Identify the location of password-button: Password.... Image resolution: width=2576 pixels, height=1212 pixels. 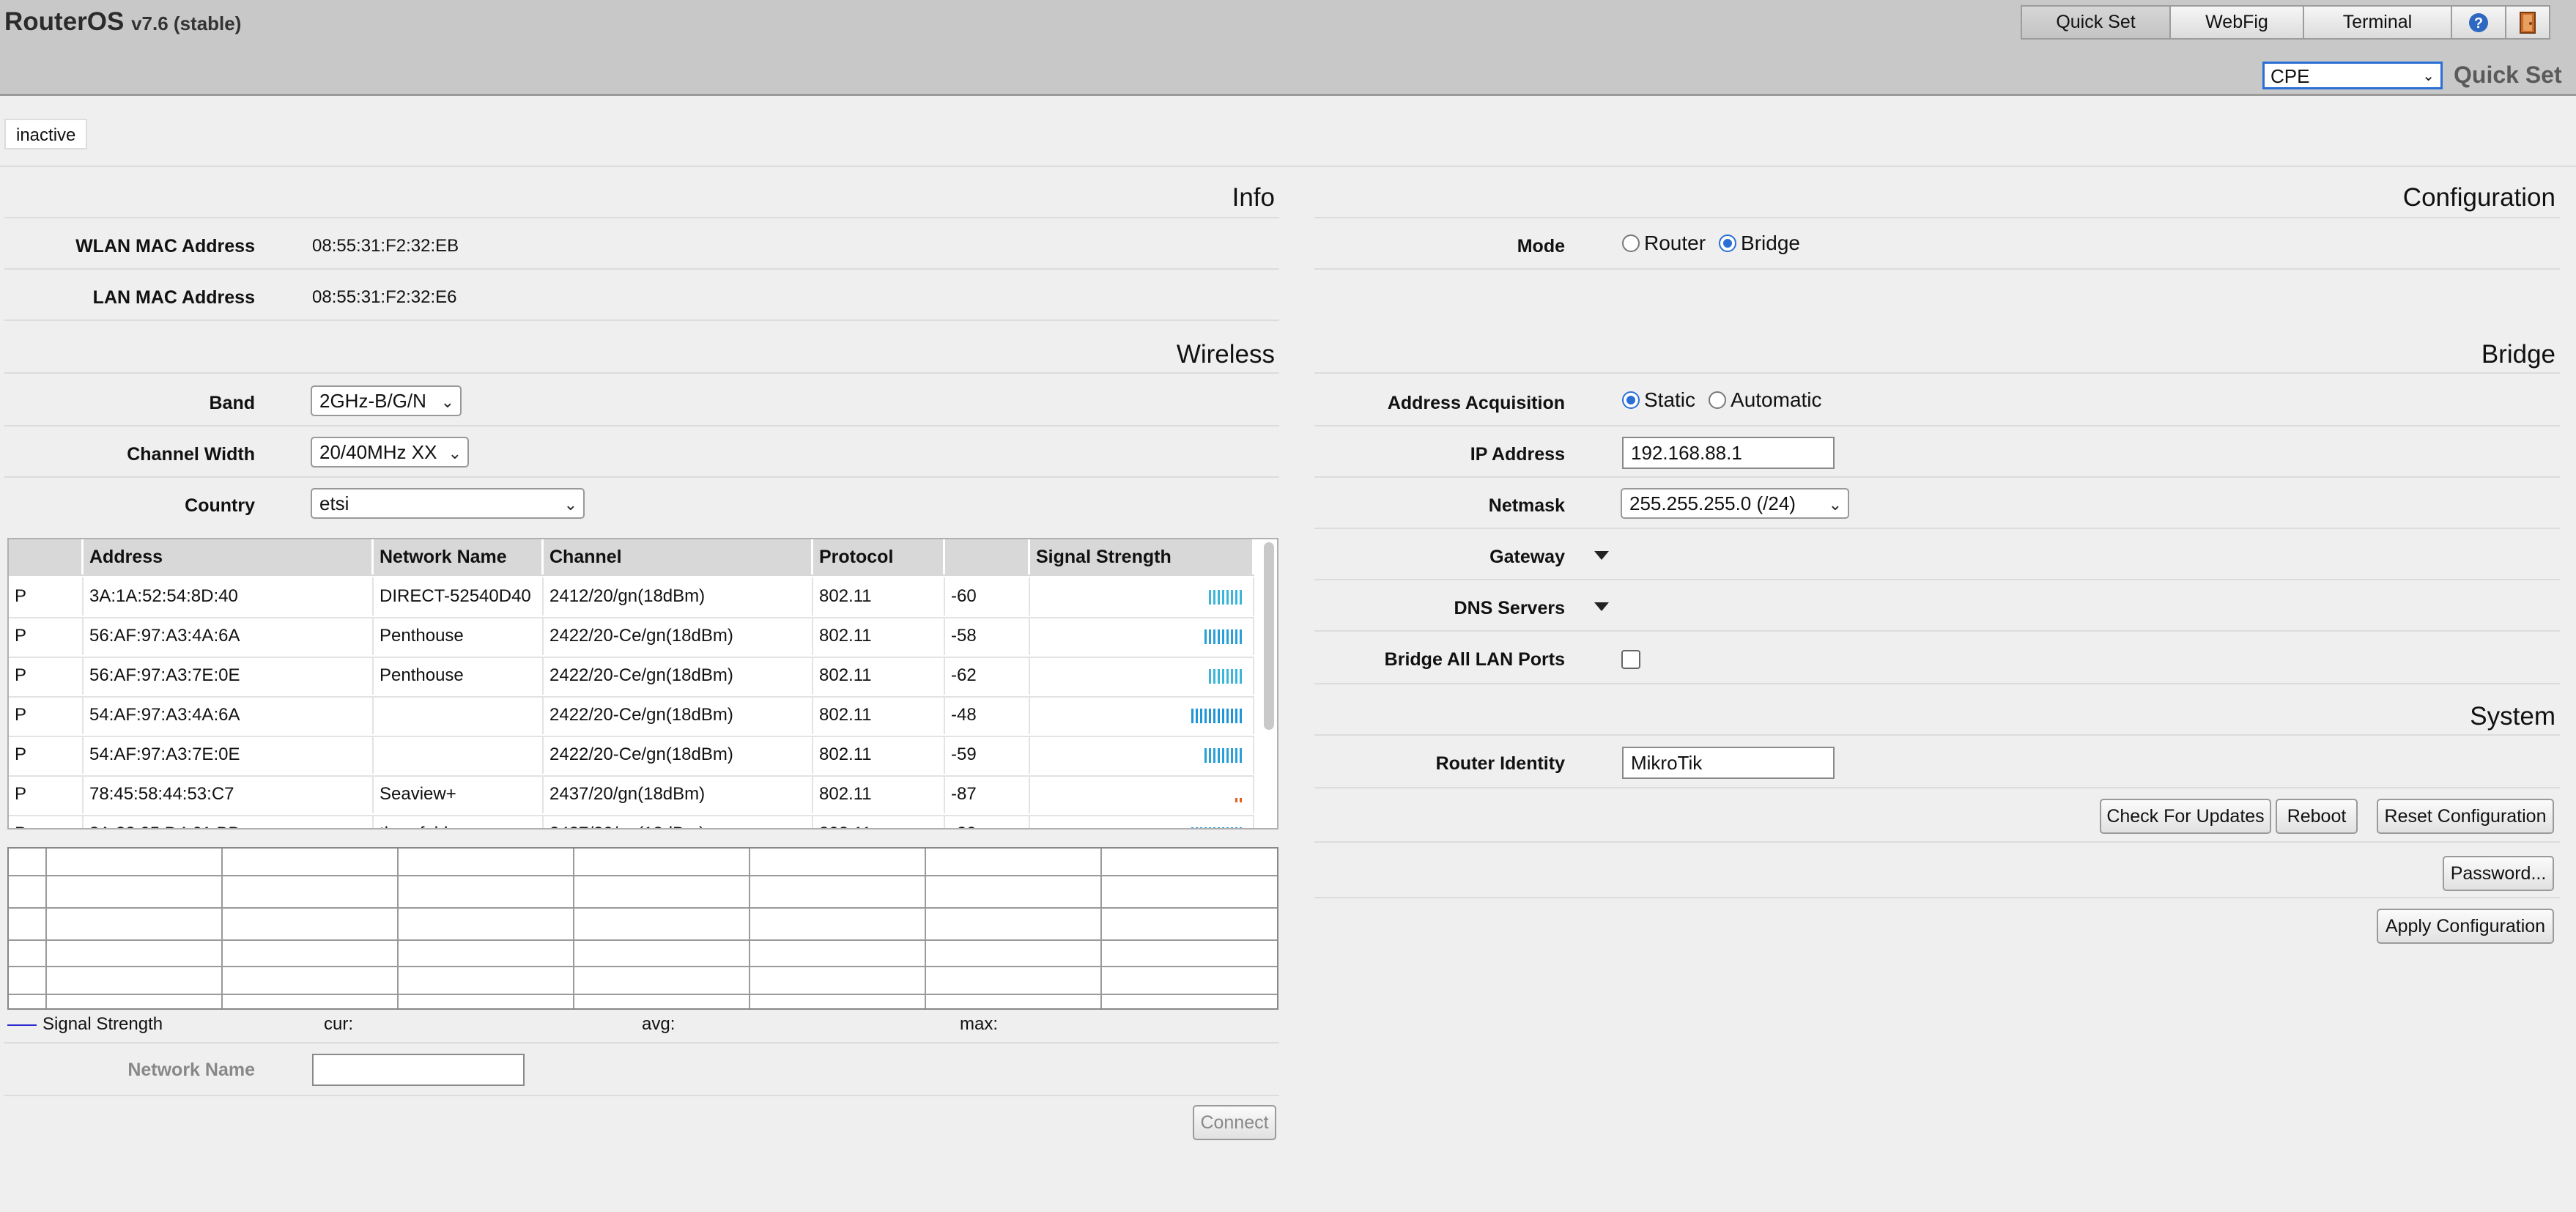
(2498, 873).